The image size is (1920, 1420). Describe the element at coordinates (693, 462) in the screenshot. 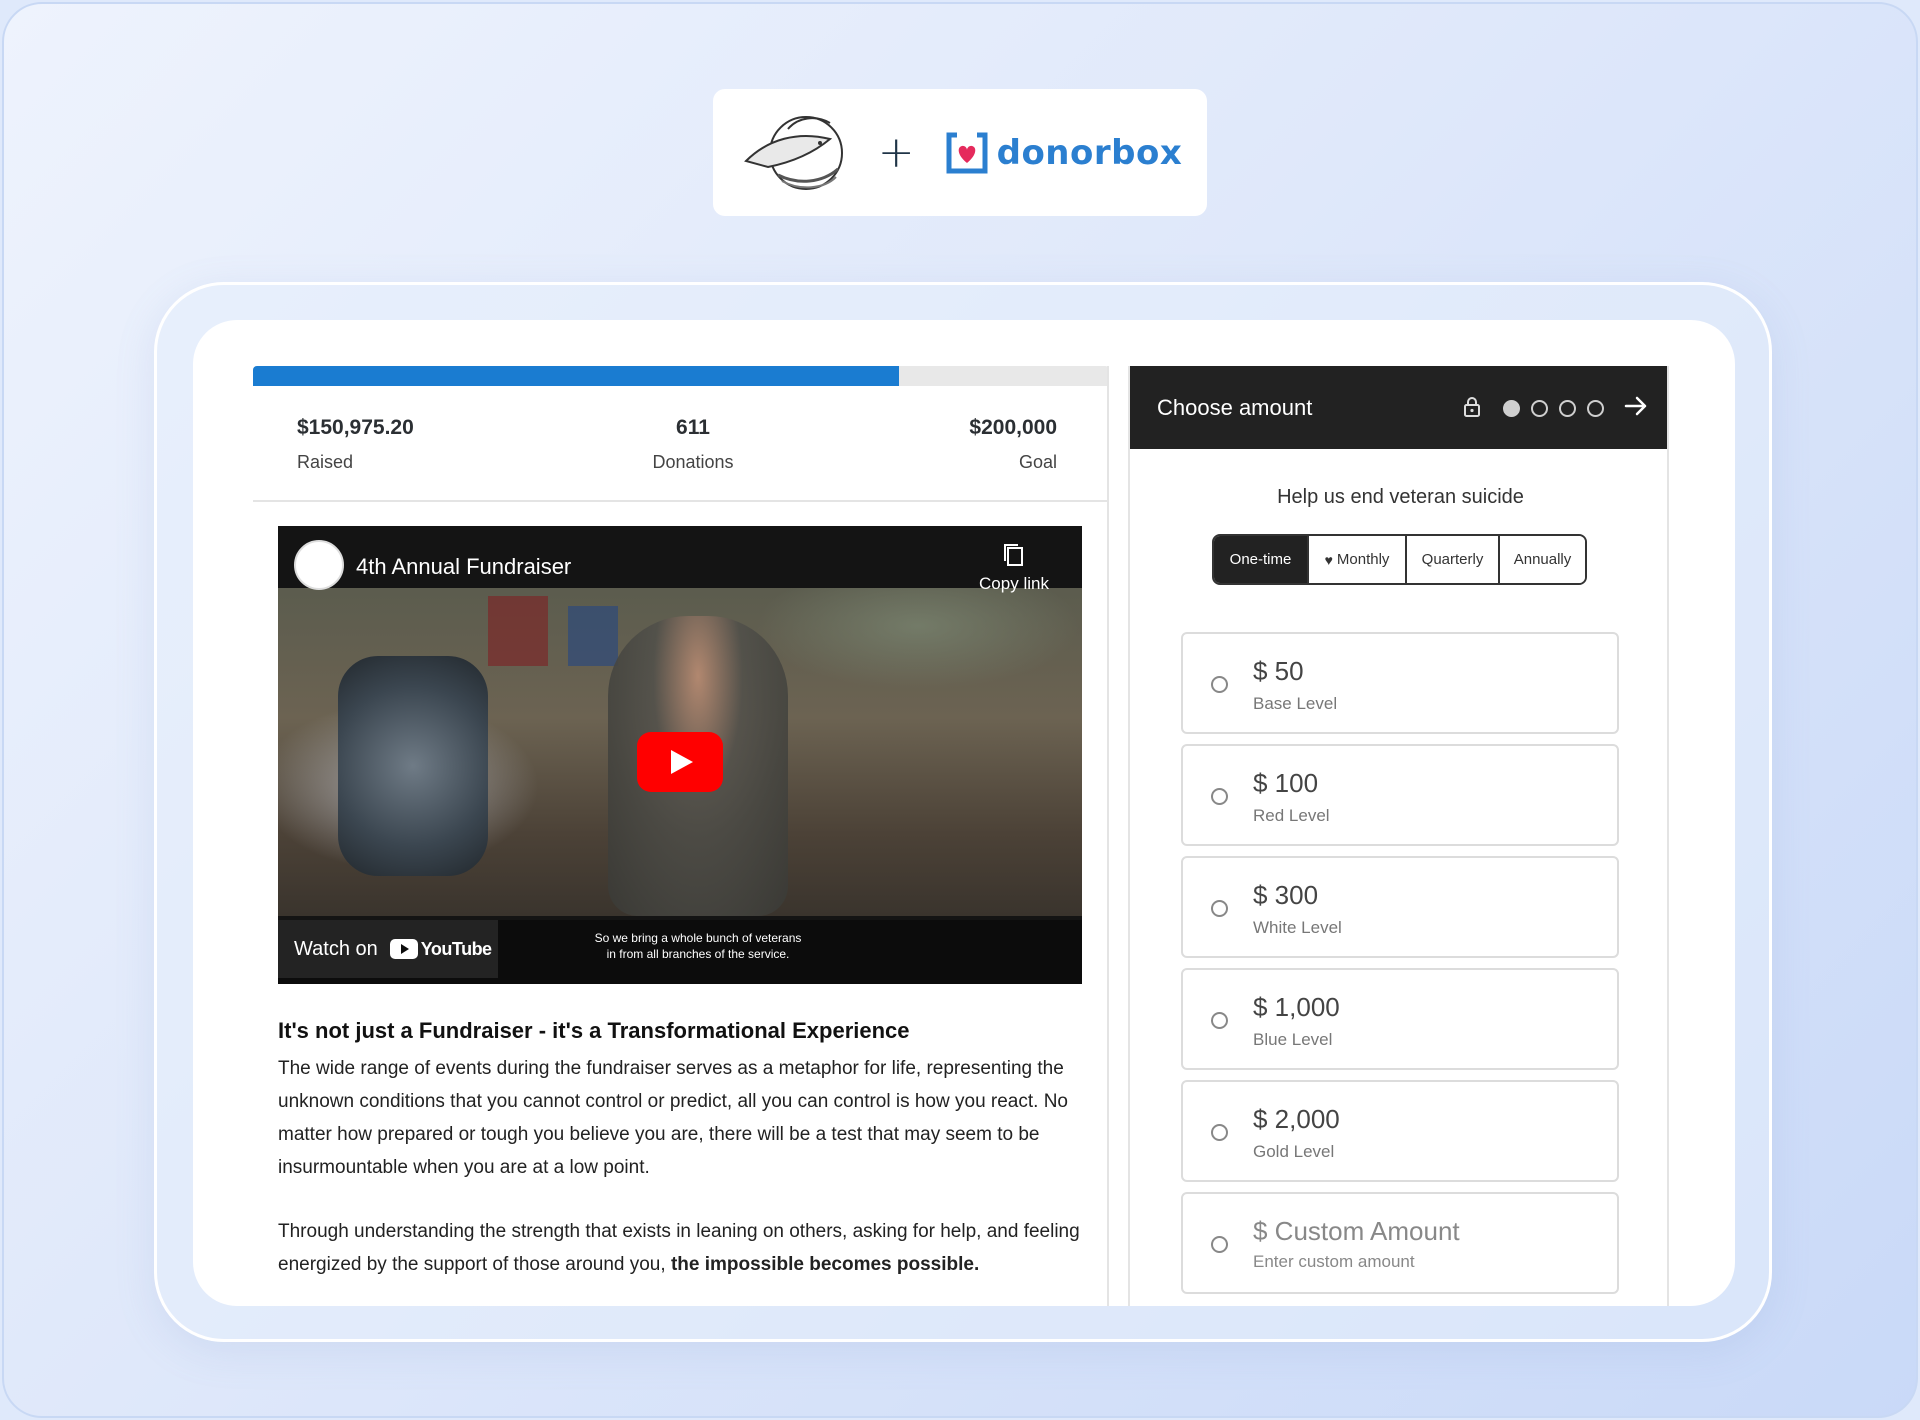

I see `donations-label: Donations` at that location.